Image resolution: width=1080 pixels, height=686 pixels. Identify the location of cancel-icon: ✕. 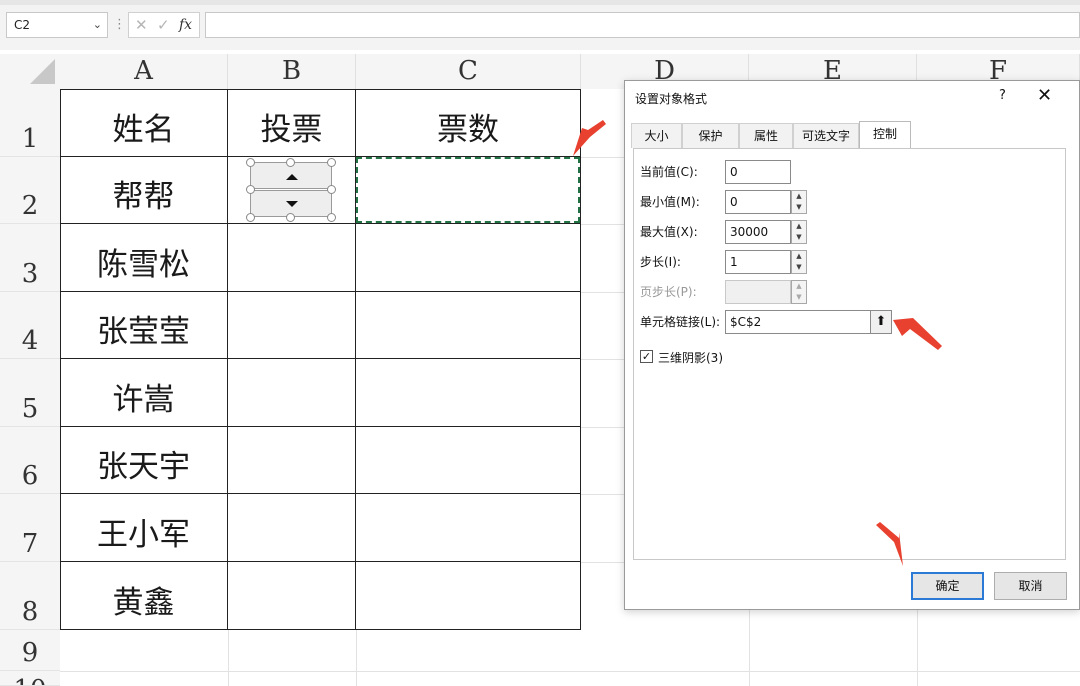
(141, 25).